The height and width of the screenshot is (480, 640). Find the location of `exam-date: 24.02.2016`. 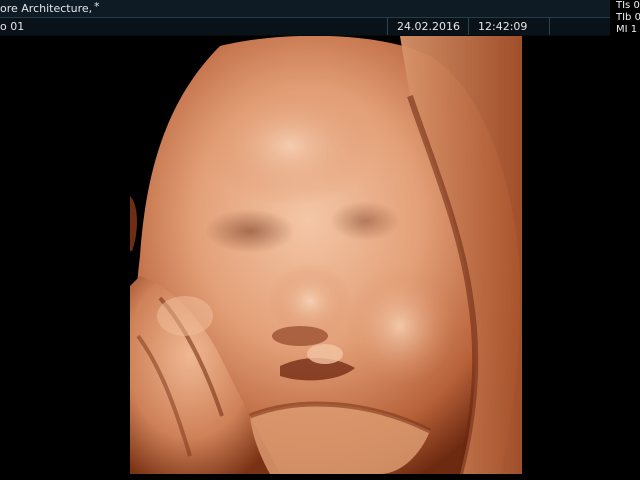

exam-date: 24.02.2016 is located at coordinates (428, 26).